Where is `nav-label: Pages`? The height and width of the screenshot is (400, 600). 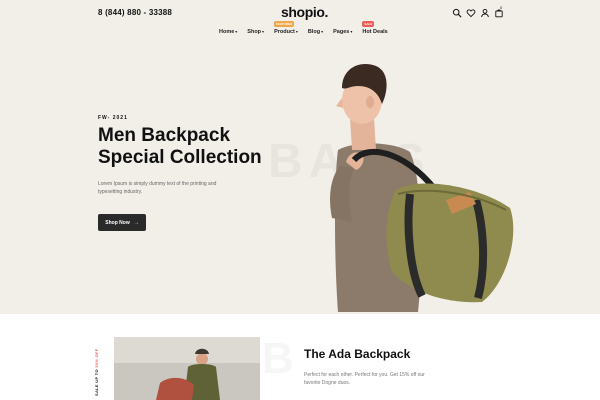
nav-label: Pages is located at coordinates (341, 32).